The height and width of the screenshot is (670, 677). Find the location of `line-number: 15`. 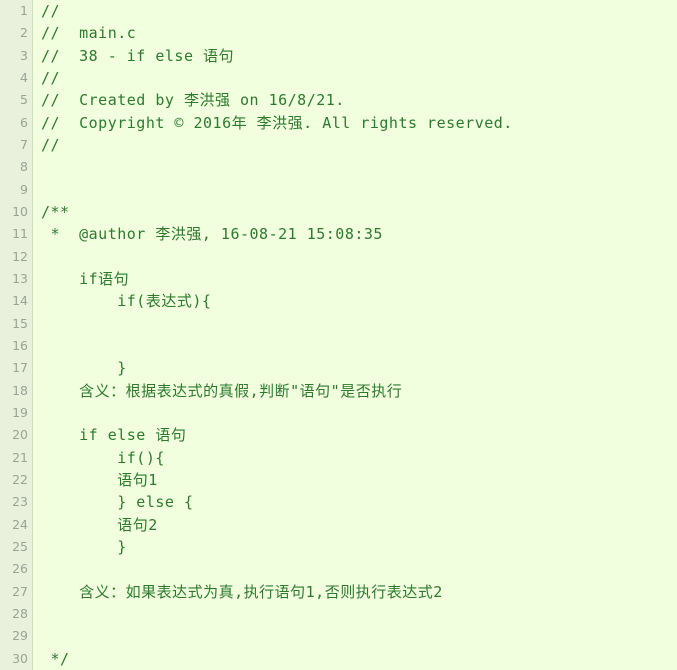

line-number: 15 is located at coordinates (20, 323).